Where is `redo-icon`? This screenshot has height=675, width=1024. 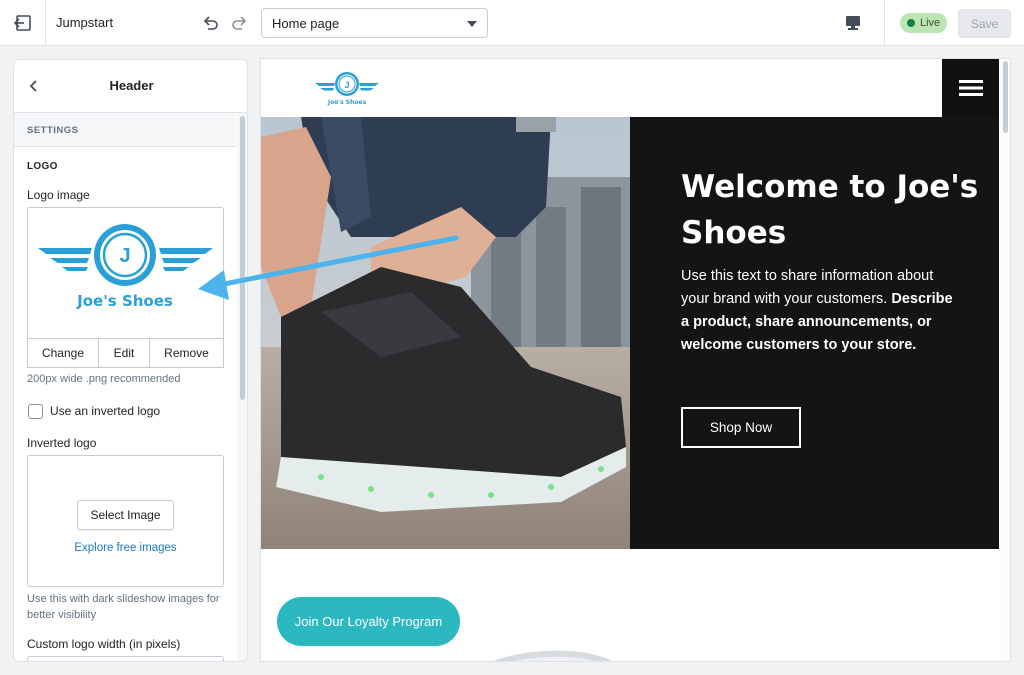 redo-icon is located at coordinates (239, 23).